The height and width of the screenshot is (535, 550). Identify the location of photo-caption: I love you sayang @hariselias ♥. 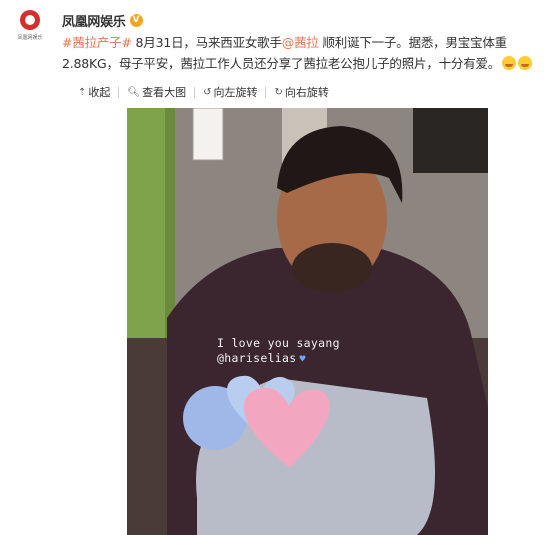
(278, 351).